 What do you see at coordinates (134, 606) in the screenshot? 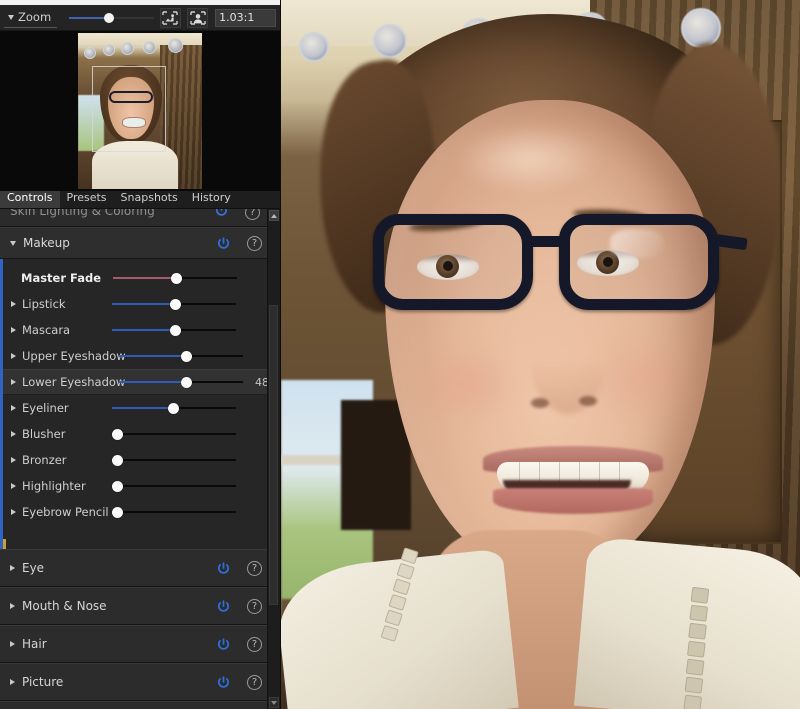
I see `section-header-mouth-nose: Mouth & Nose ?` at bounding box center [134, 606].